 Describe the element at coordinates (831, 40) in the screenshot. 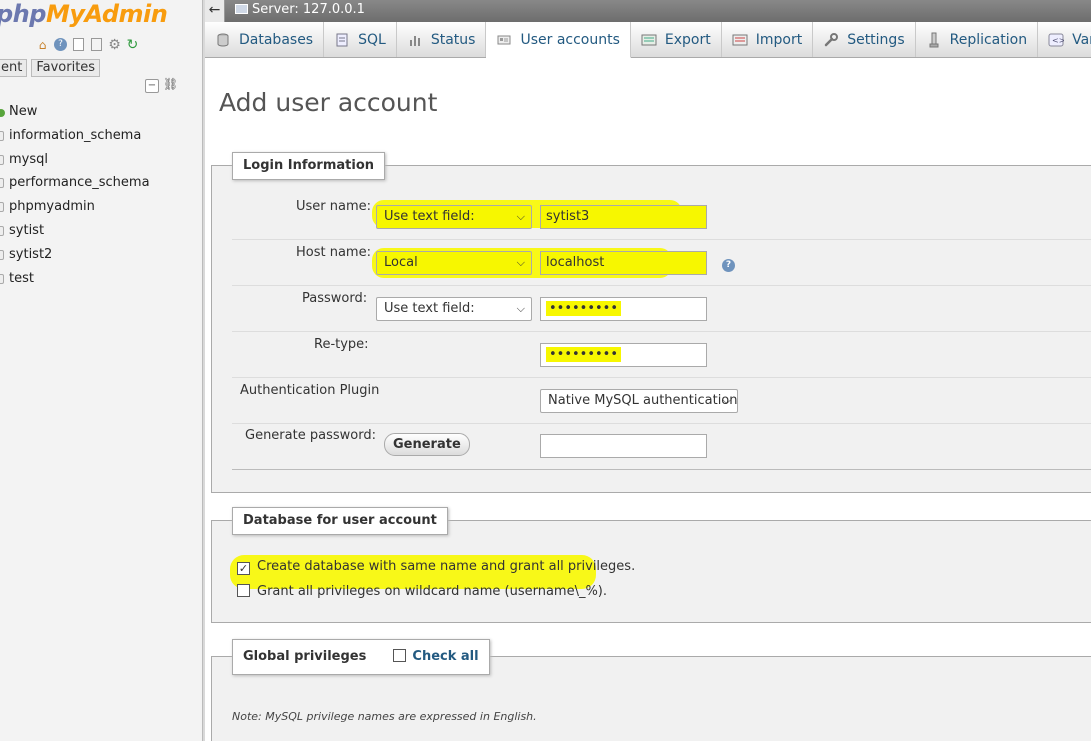

I see `wrench-icon` at that location.